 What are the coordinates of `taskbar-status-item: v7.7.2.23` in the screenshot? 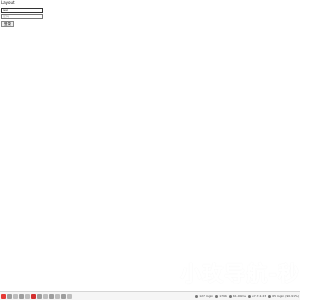 It's located at (257, 296).